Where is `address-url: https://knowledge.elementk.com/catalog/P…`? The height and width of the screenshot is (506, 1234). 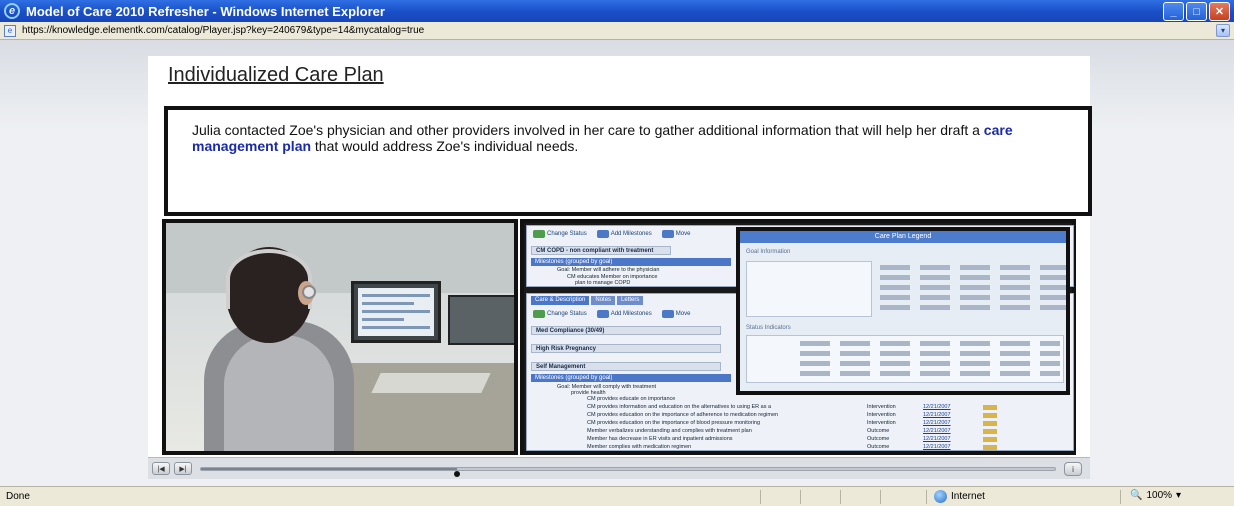 address-url: https://knowledge.elementk.com/catalog/P… is located at coordinates (223, 30).